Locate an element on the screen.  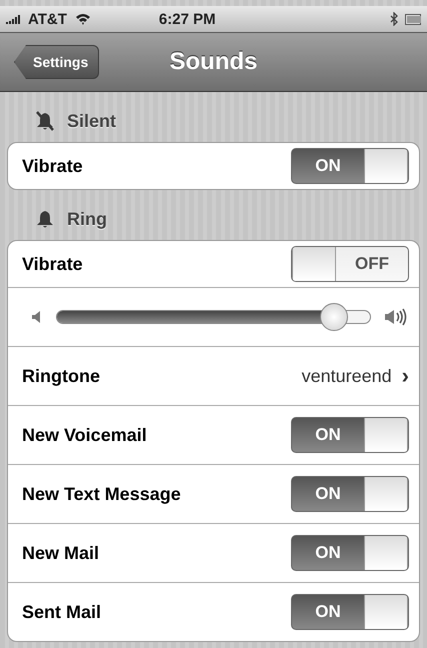
signal-icon is located at coordinates (14, 19).